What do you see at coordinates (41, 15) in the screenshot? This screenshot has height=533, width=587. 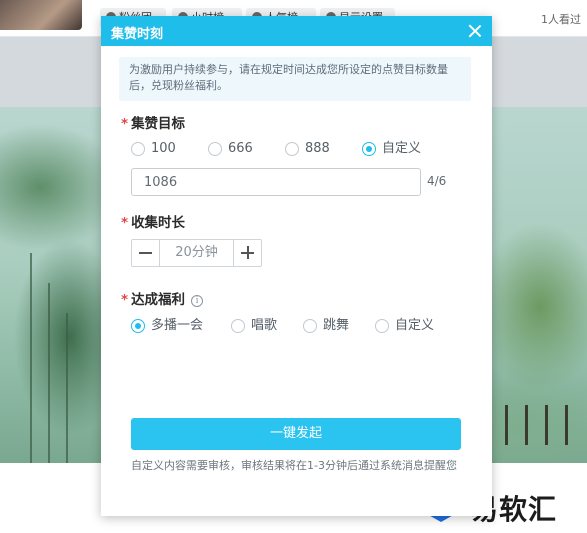 I see `streamer-thumbnail` at bounding box center [41, 15].